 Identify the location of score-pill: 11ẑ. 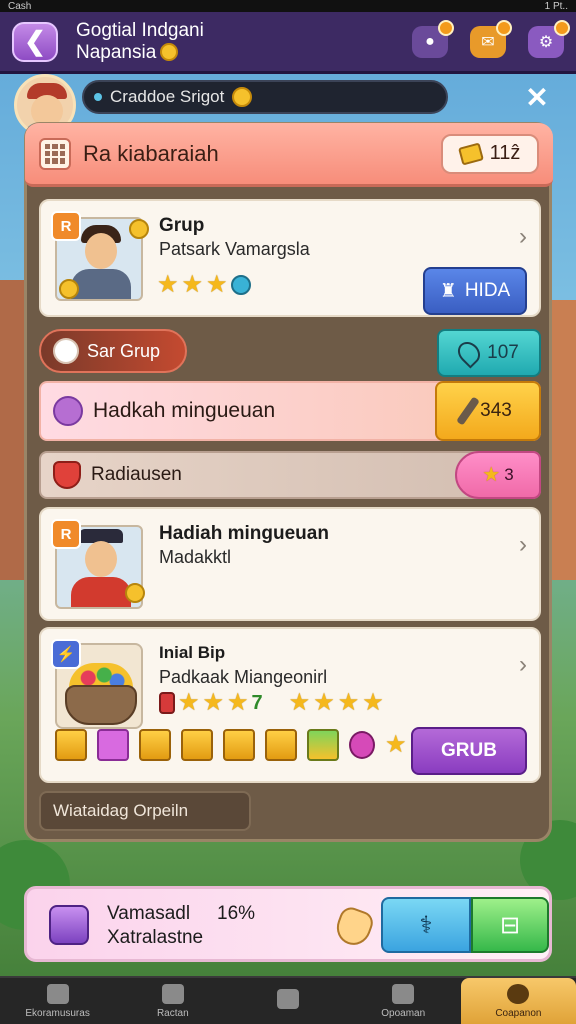
(490, 153).